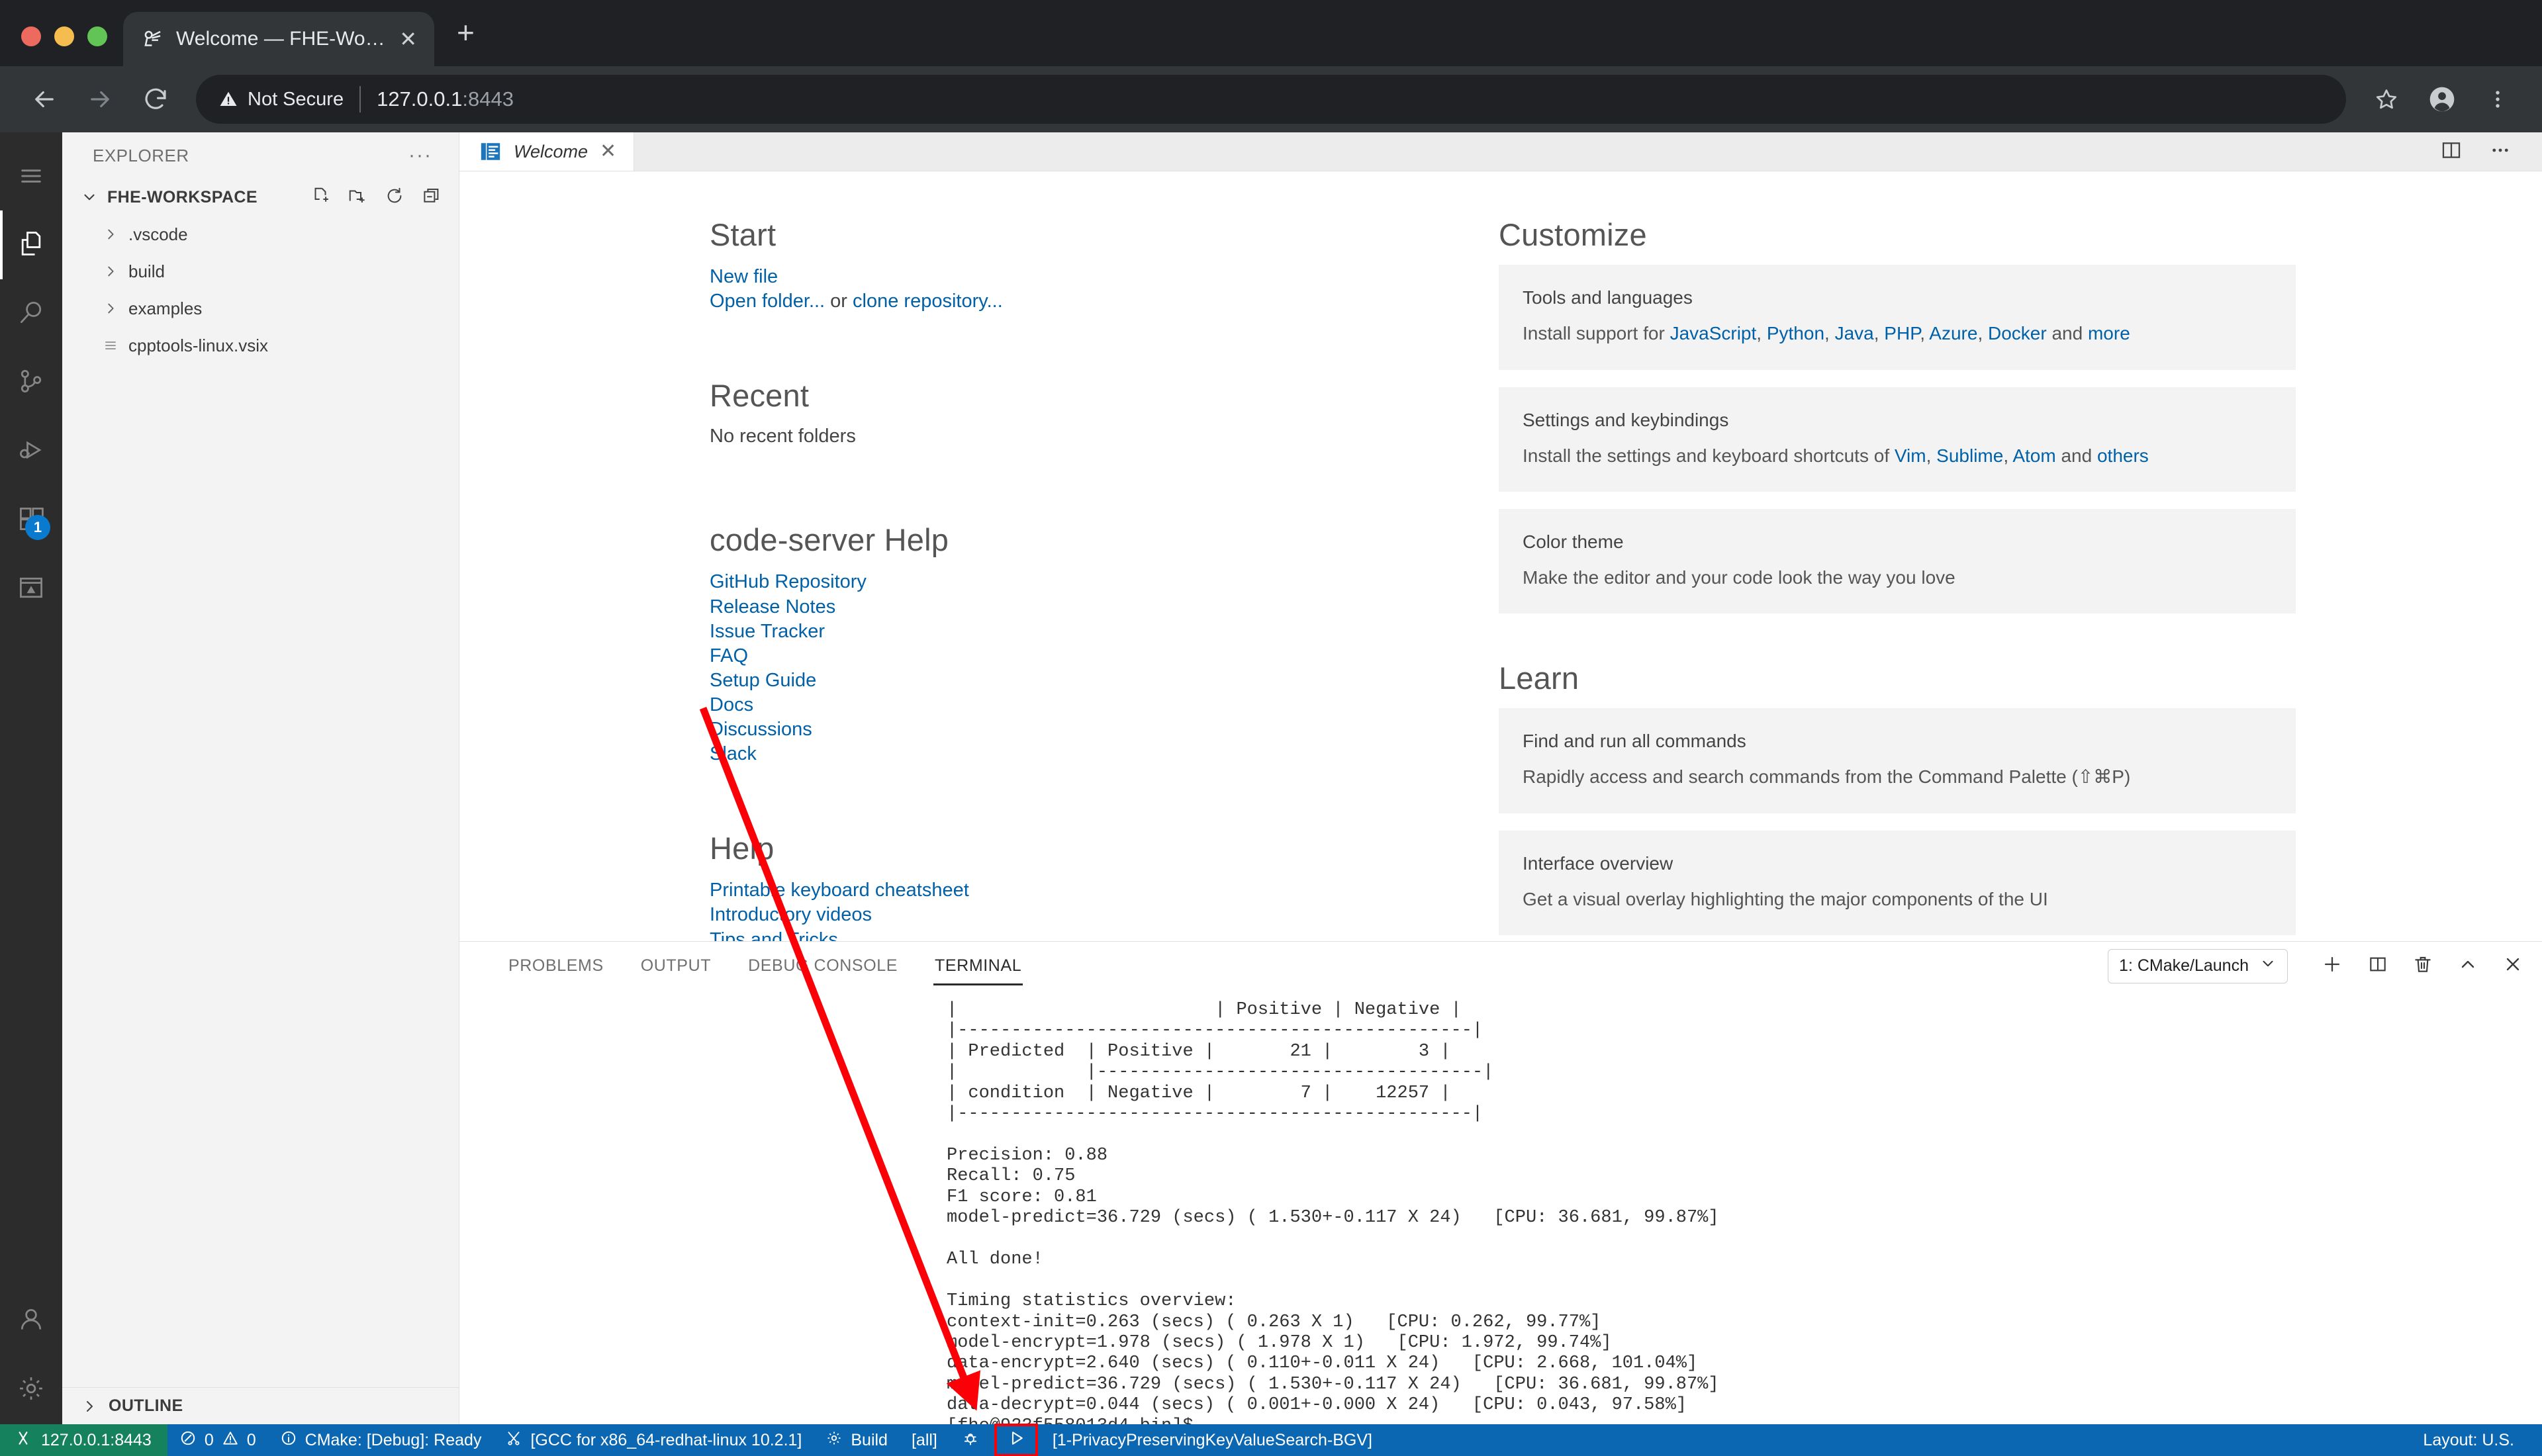  Describe the element at coordinates (281, 100) in the screenshot. I see `security-indicator: Not Secure` at that location.